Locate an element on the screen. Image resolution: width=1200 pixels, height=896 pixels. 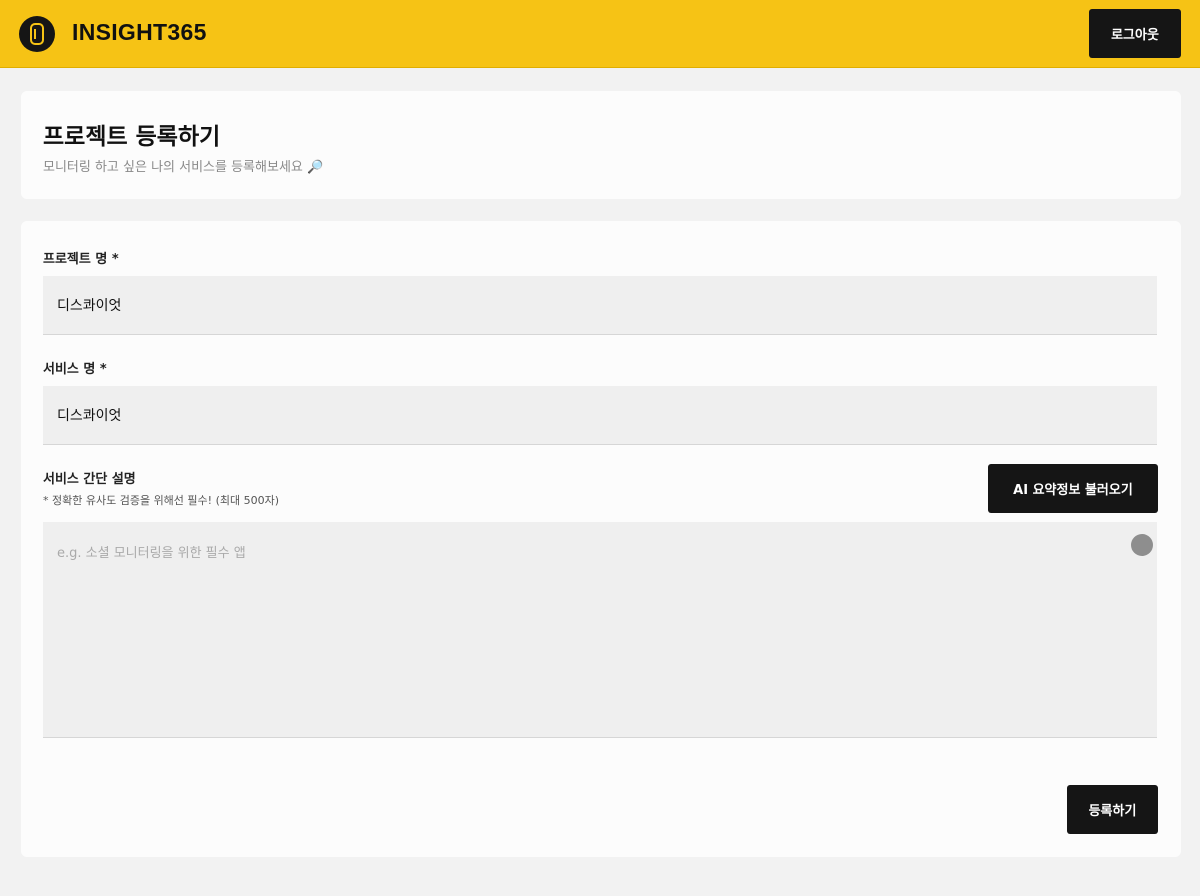
service-name-input is located at coordinates (600, 415).